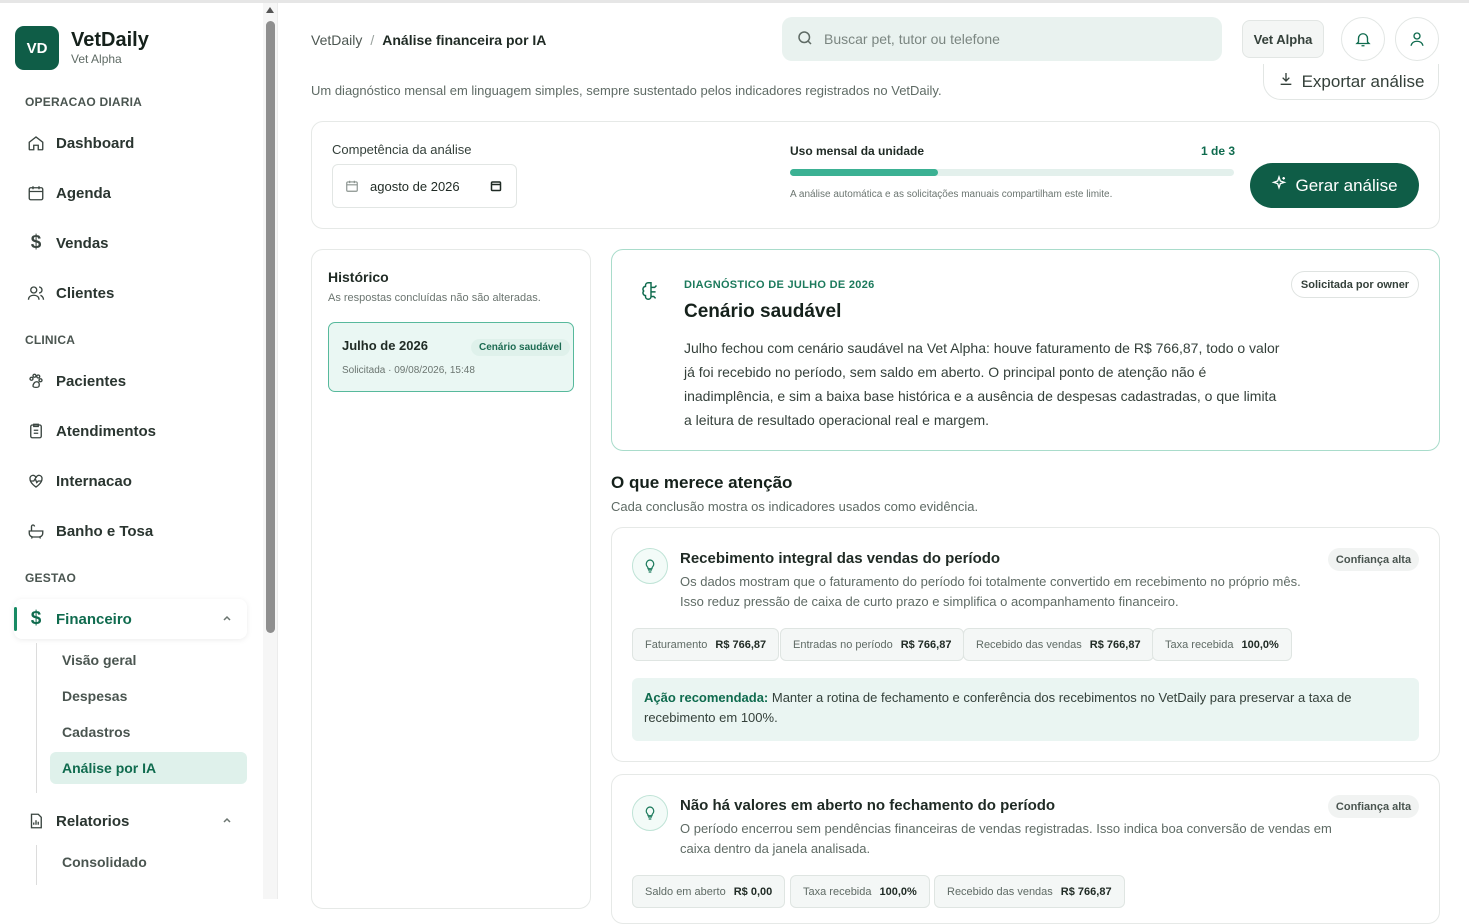  Describe the element at coordinates (50, 340) in the screenshot. I see `section-clinica: CLINICA` at that location.